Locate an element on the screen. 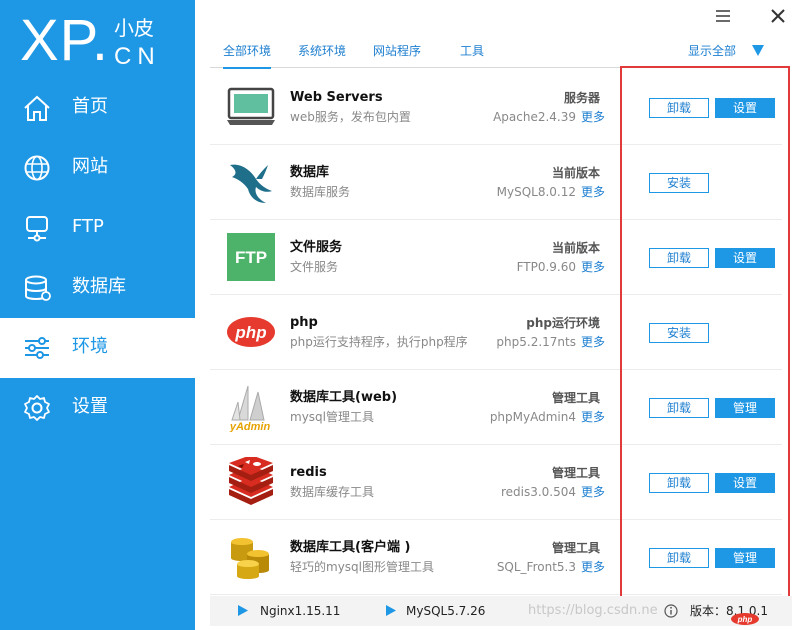 The width and height of the screenshot is (792, 630). php-icon: php is located at coordinates (251, 332).